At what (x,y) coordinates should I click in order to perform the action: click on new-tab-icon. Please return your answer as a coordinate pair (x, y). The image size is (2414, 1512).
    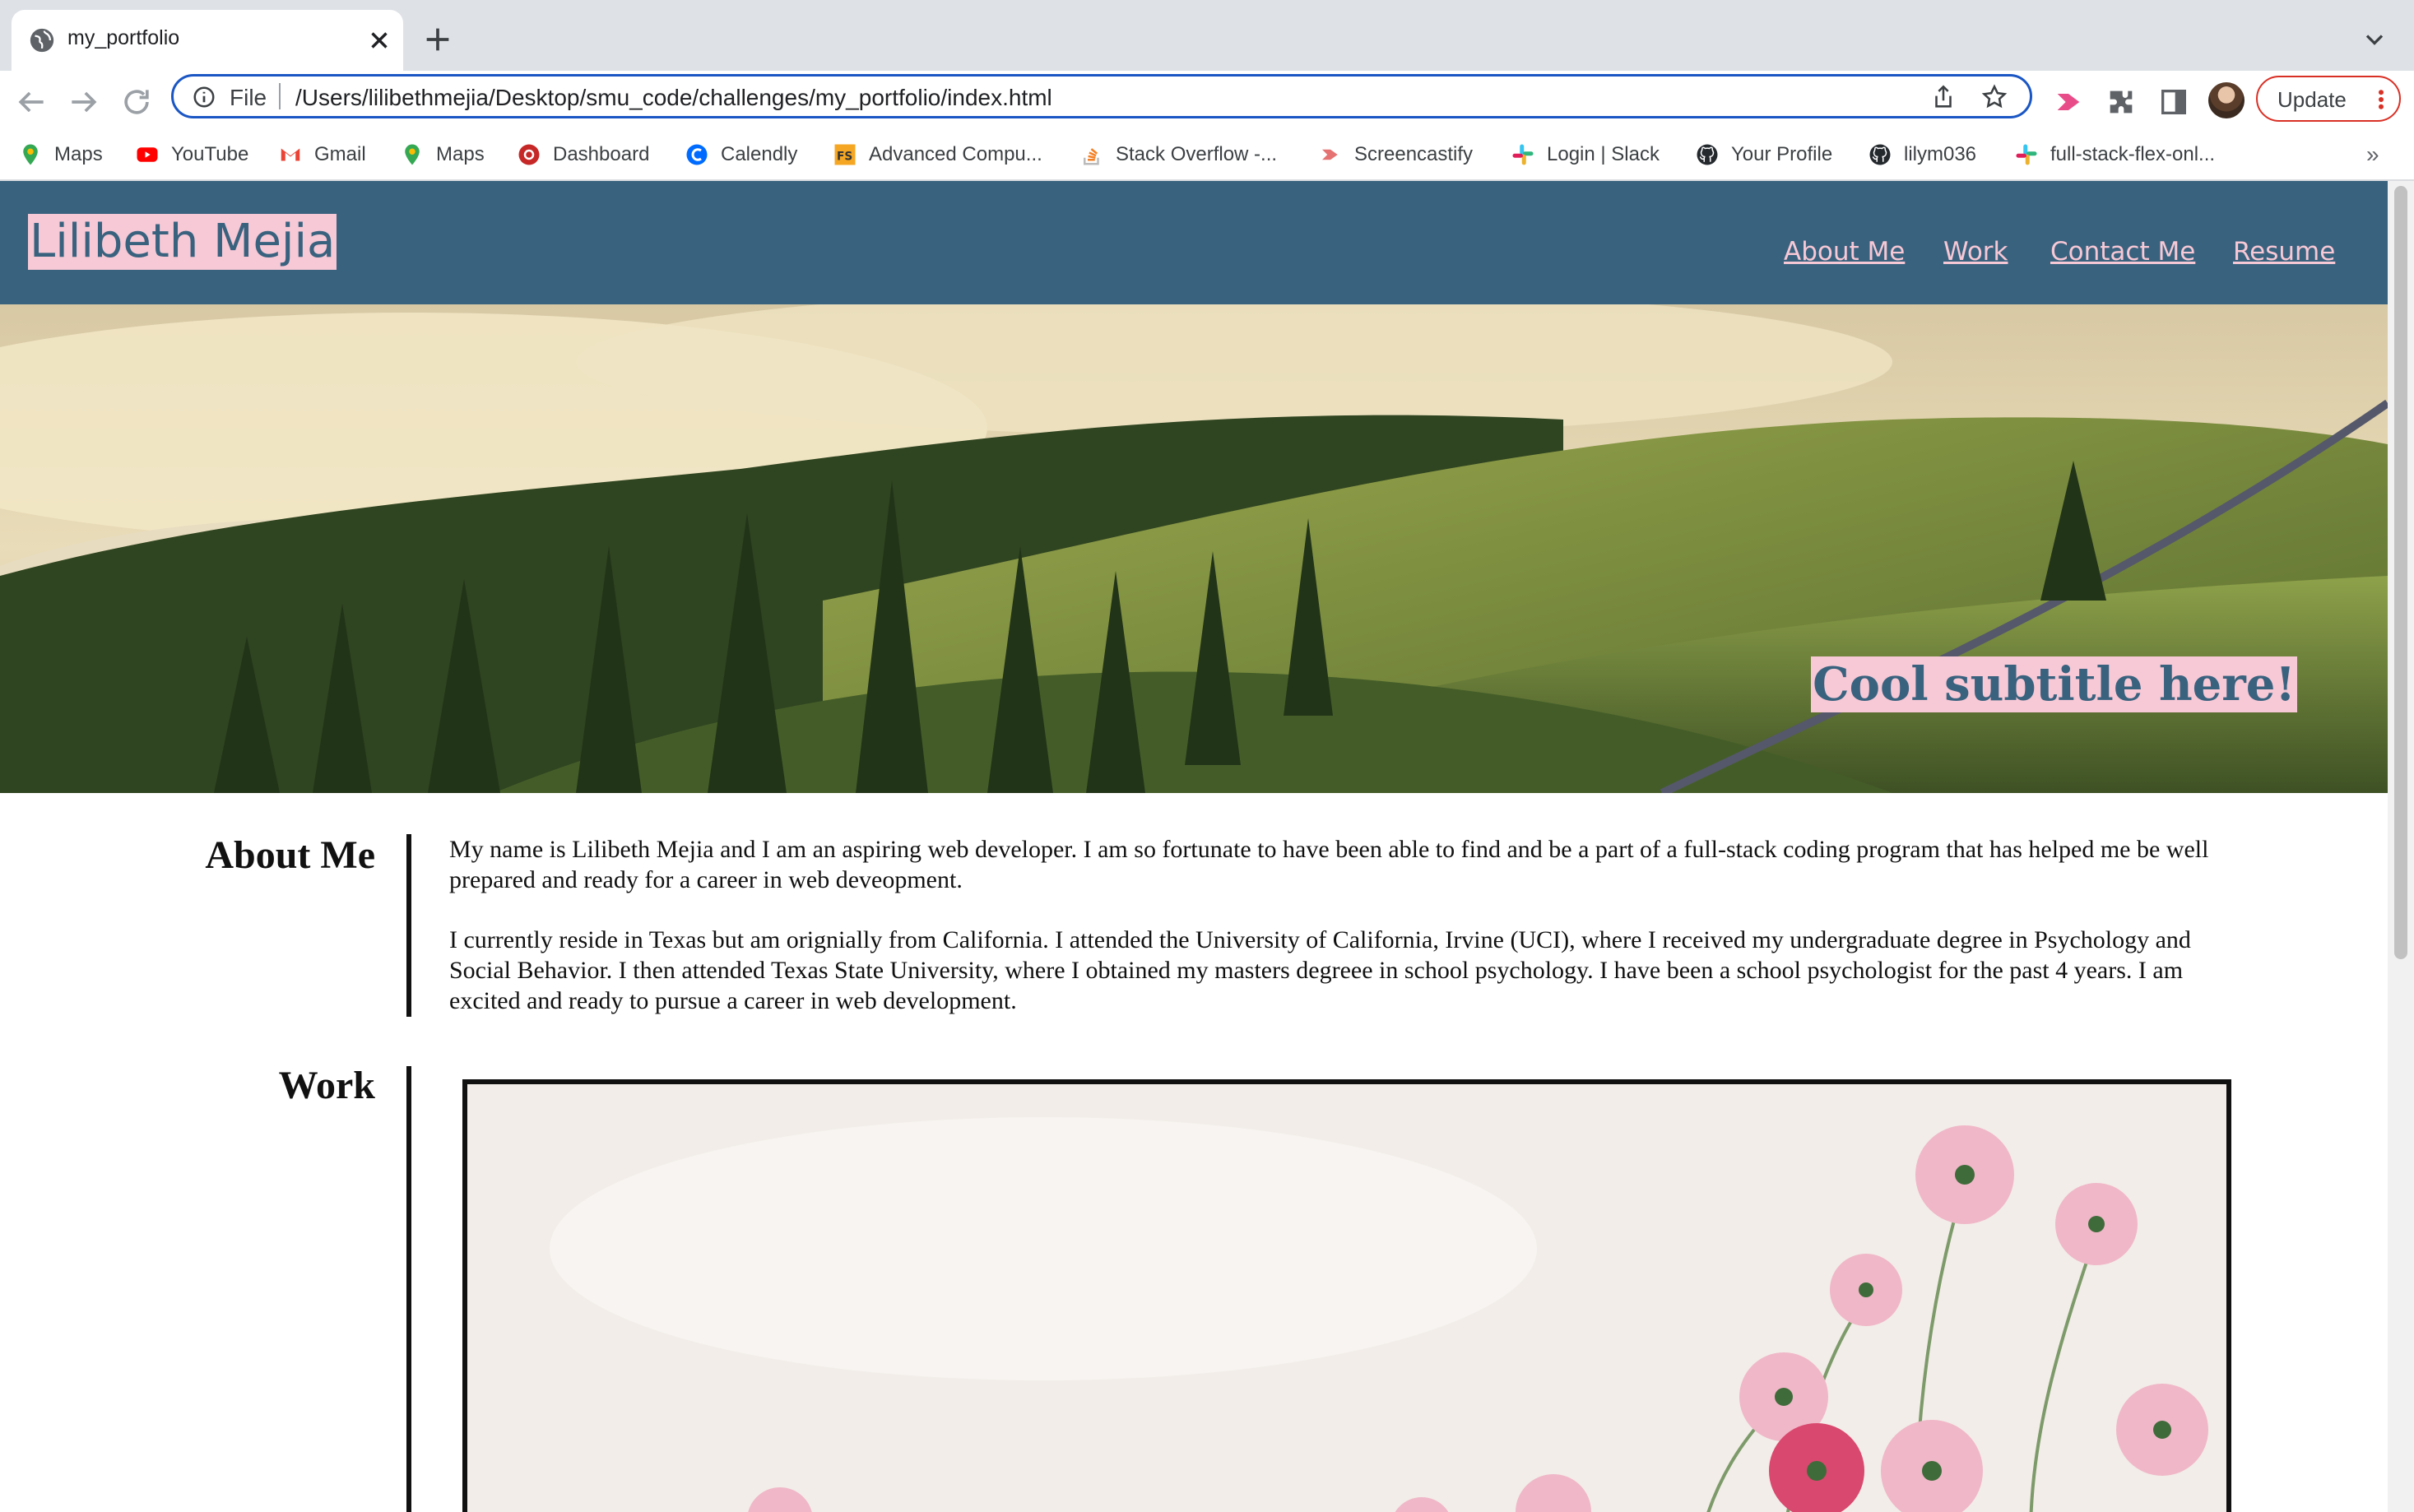
    Looking at the image, I should click on (437, 39).